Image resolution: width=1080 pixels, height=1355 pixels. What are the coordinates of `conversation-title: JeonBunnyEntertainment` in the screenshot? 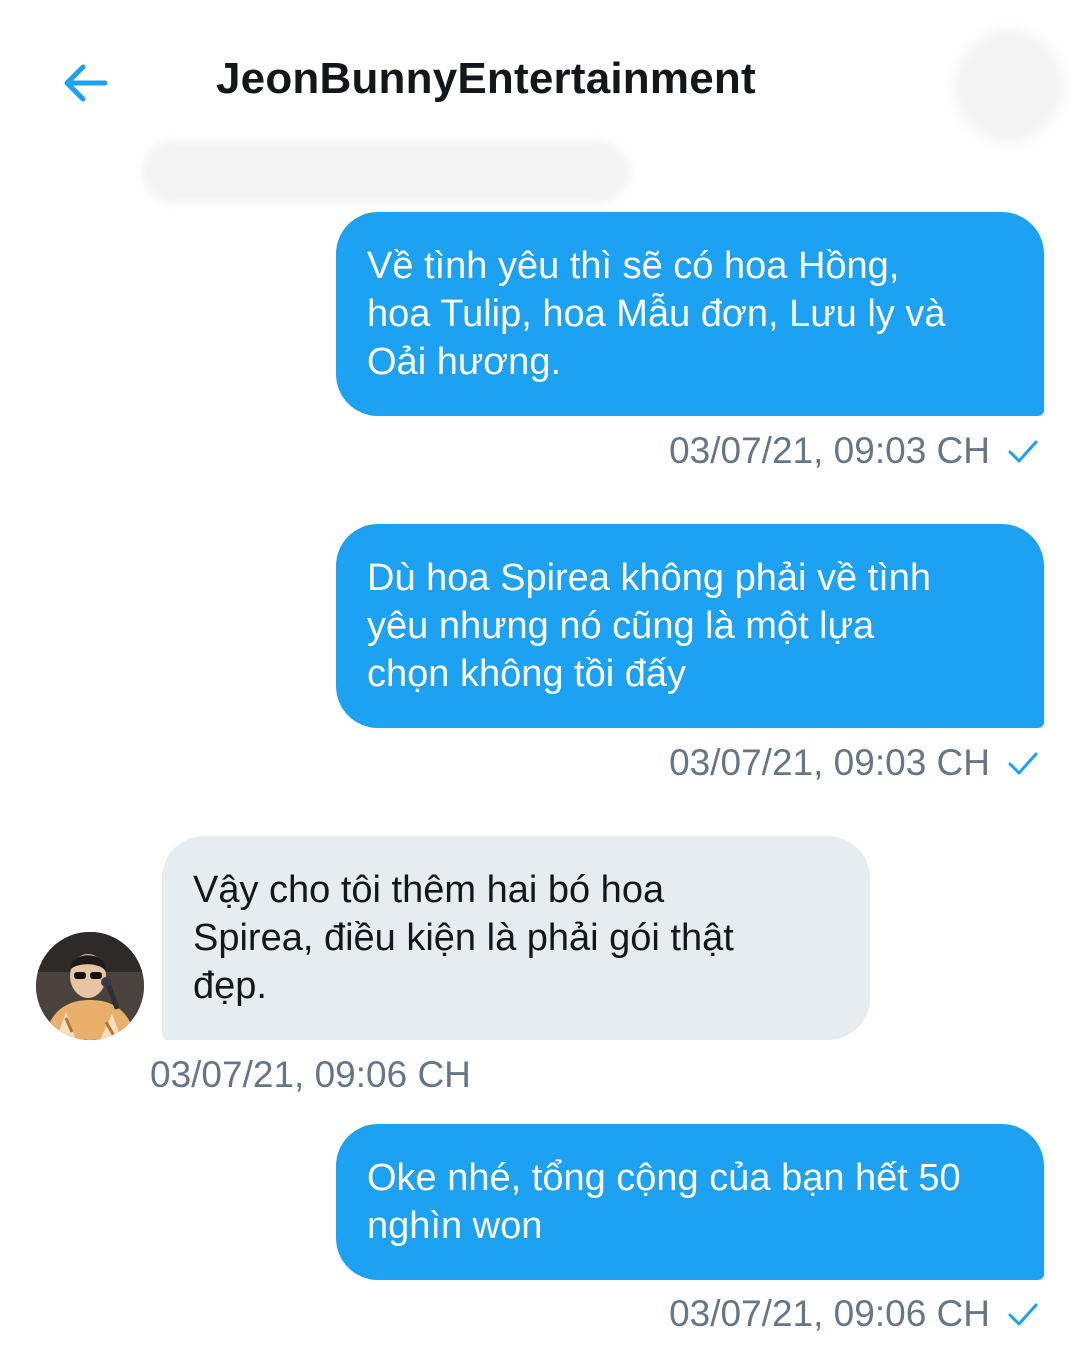 It's located at (486, 79).